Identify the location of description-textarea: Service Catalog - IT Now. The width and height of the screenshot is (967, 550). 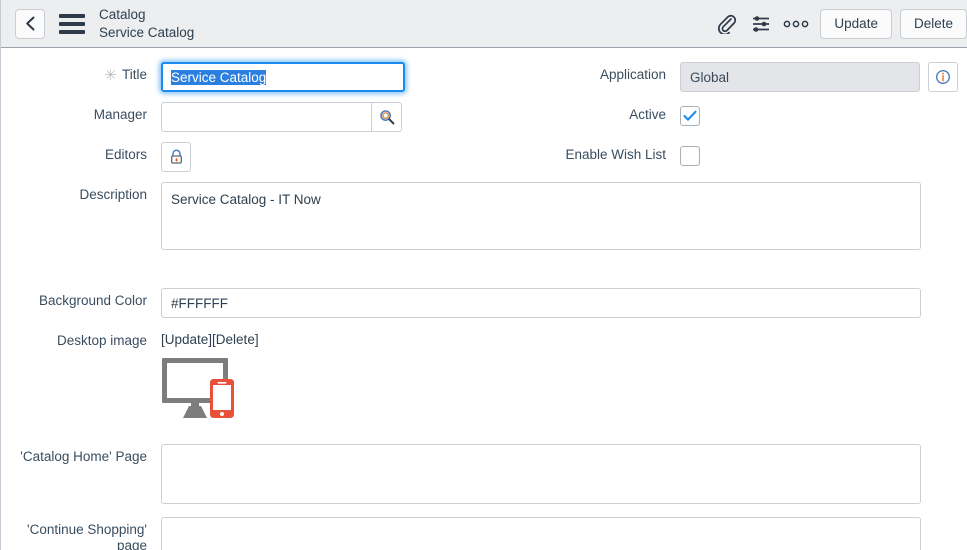
(541, 216).